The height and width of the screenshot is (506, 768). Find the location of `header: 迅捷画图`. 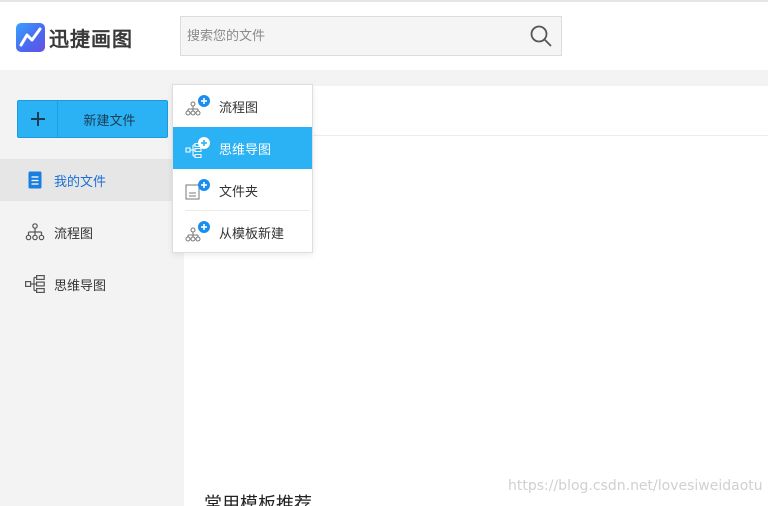

header: 迅捷画图 is located at coordinates (384, 36).